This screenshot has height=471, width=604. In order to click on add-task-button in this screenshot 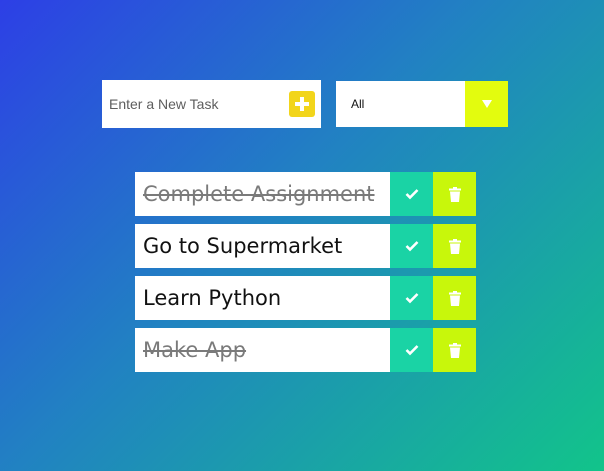, I will do `click(302, 104)`.